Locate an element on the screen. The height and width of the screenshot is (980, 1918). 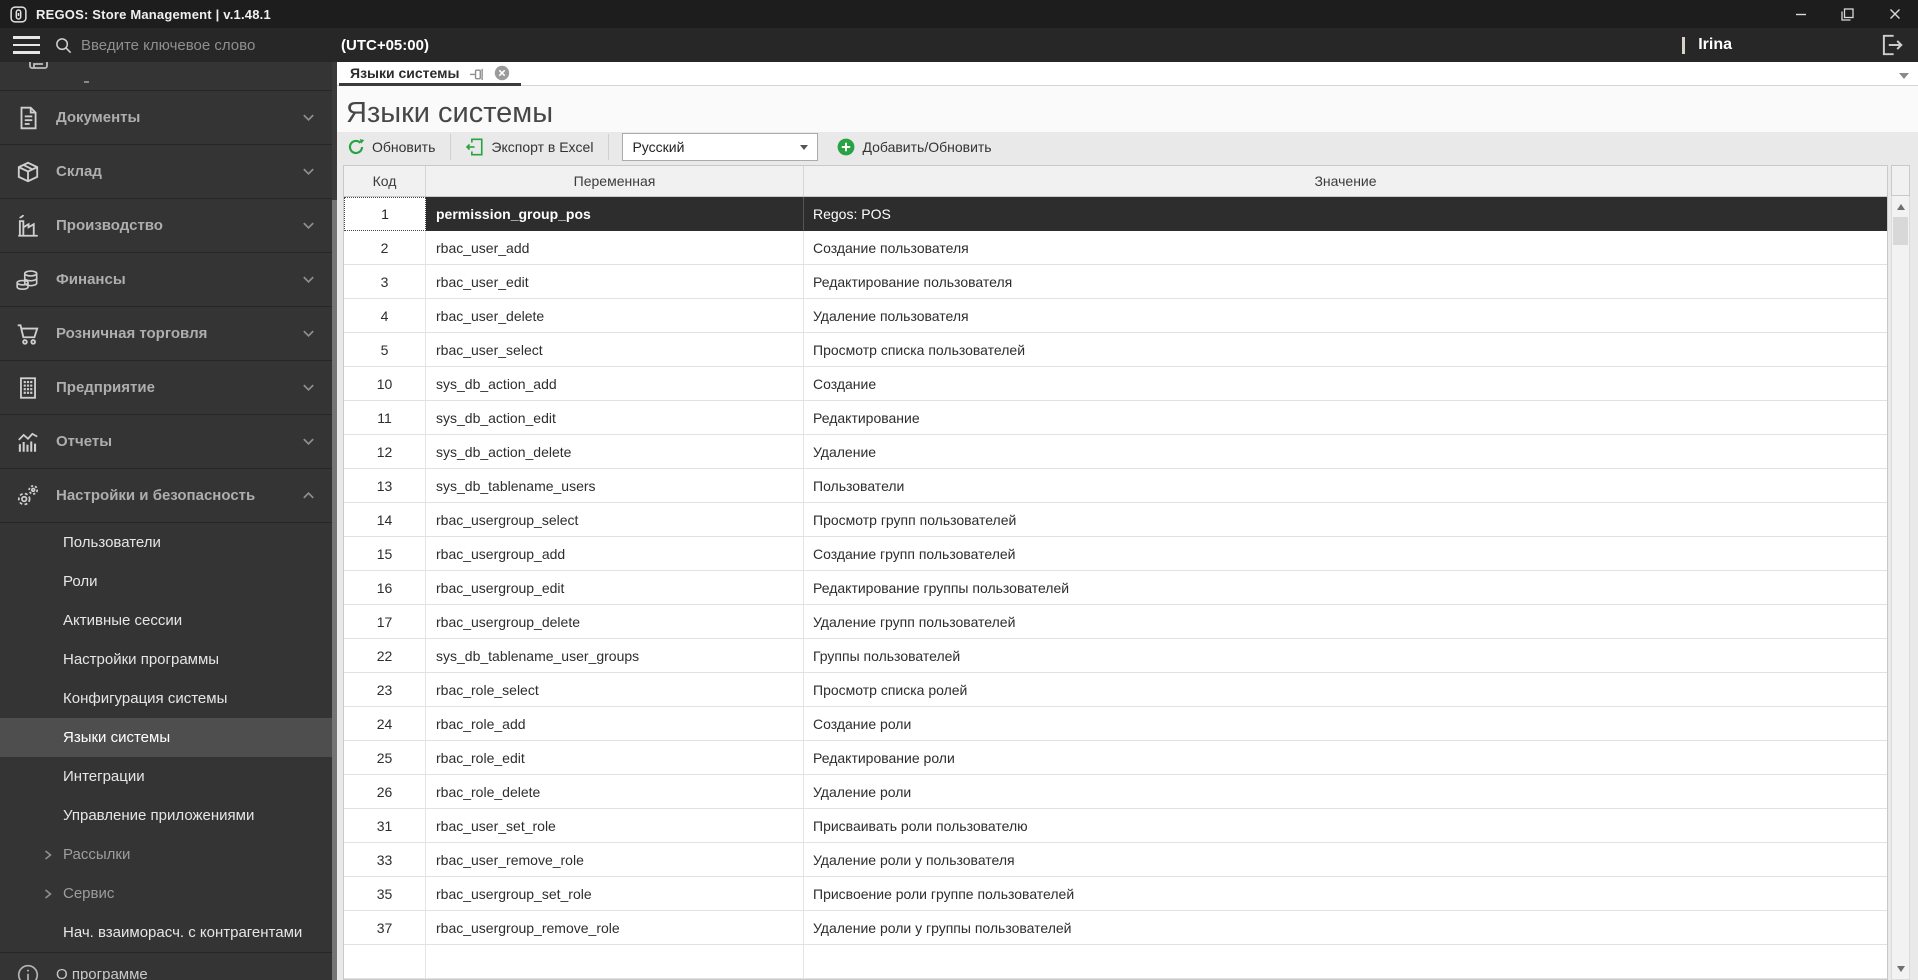
cell-code: 31 is located at coordinates (385, 826).